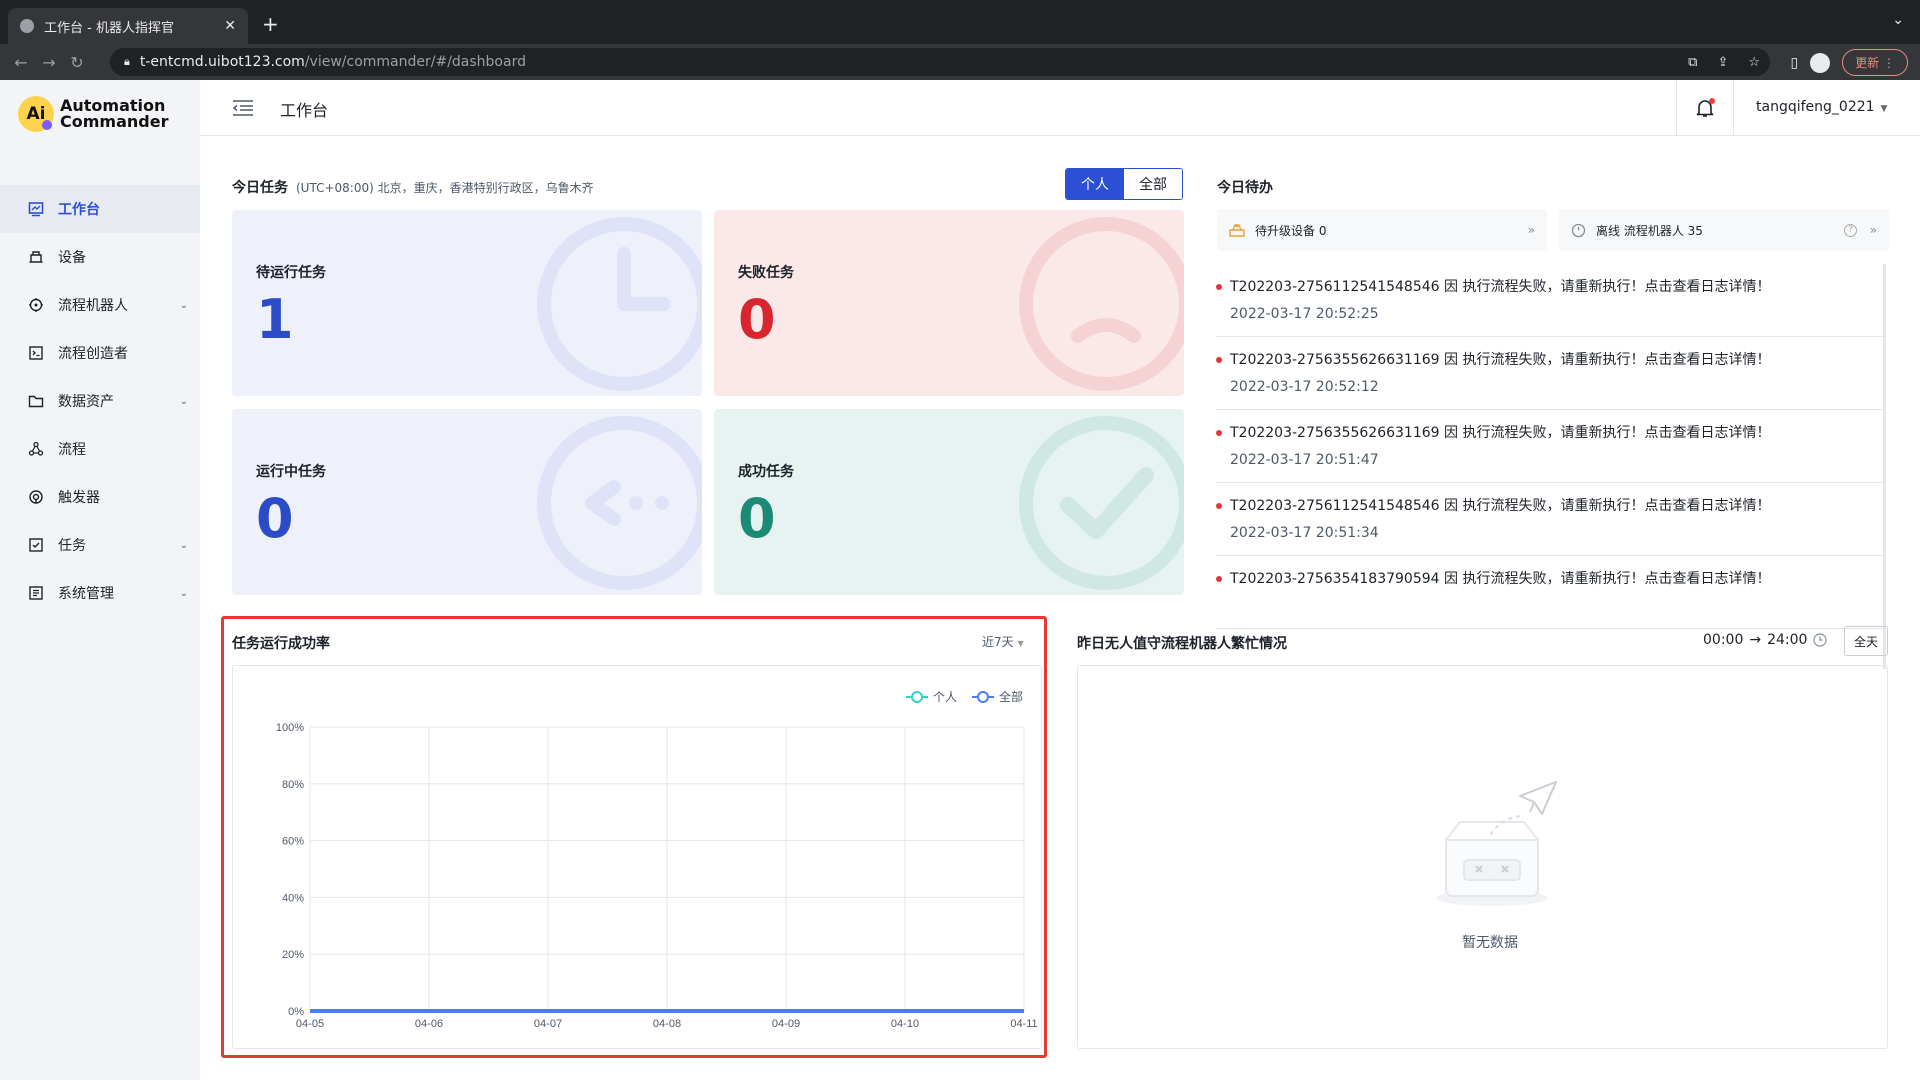 Image resolution: width=1920 pixels, height=1080 pixels. I want to click on translate-icon: ⧉, so click(1692, 62).